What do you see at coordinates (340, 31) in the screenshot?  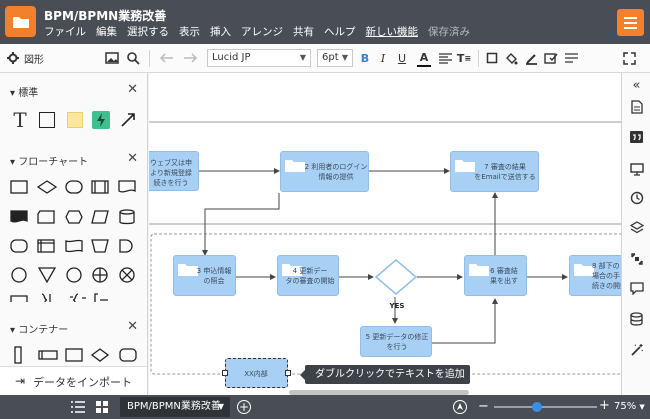 I see `menu-help: ヘルプ` at bounding box center [340, 31].